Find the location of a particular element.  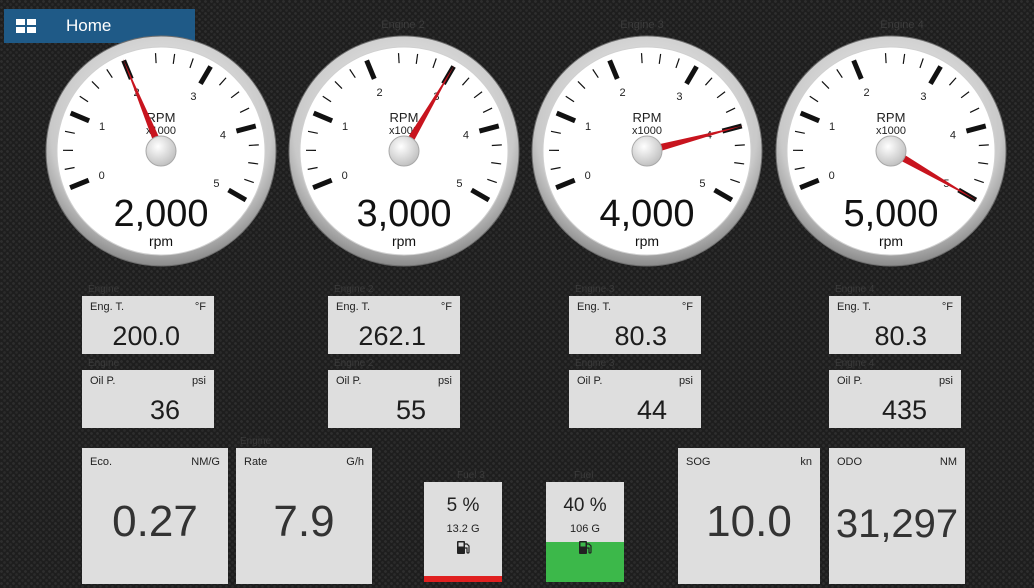

oil-pressure-tile-2: Oil P. psi 55 is located at coordinates (394, 399).